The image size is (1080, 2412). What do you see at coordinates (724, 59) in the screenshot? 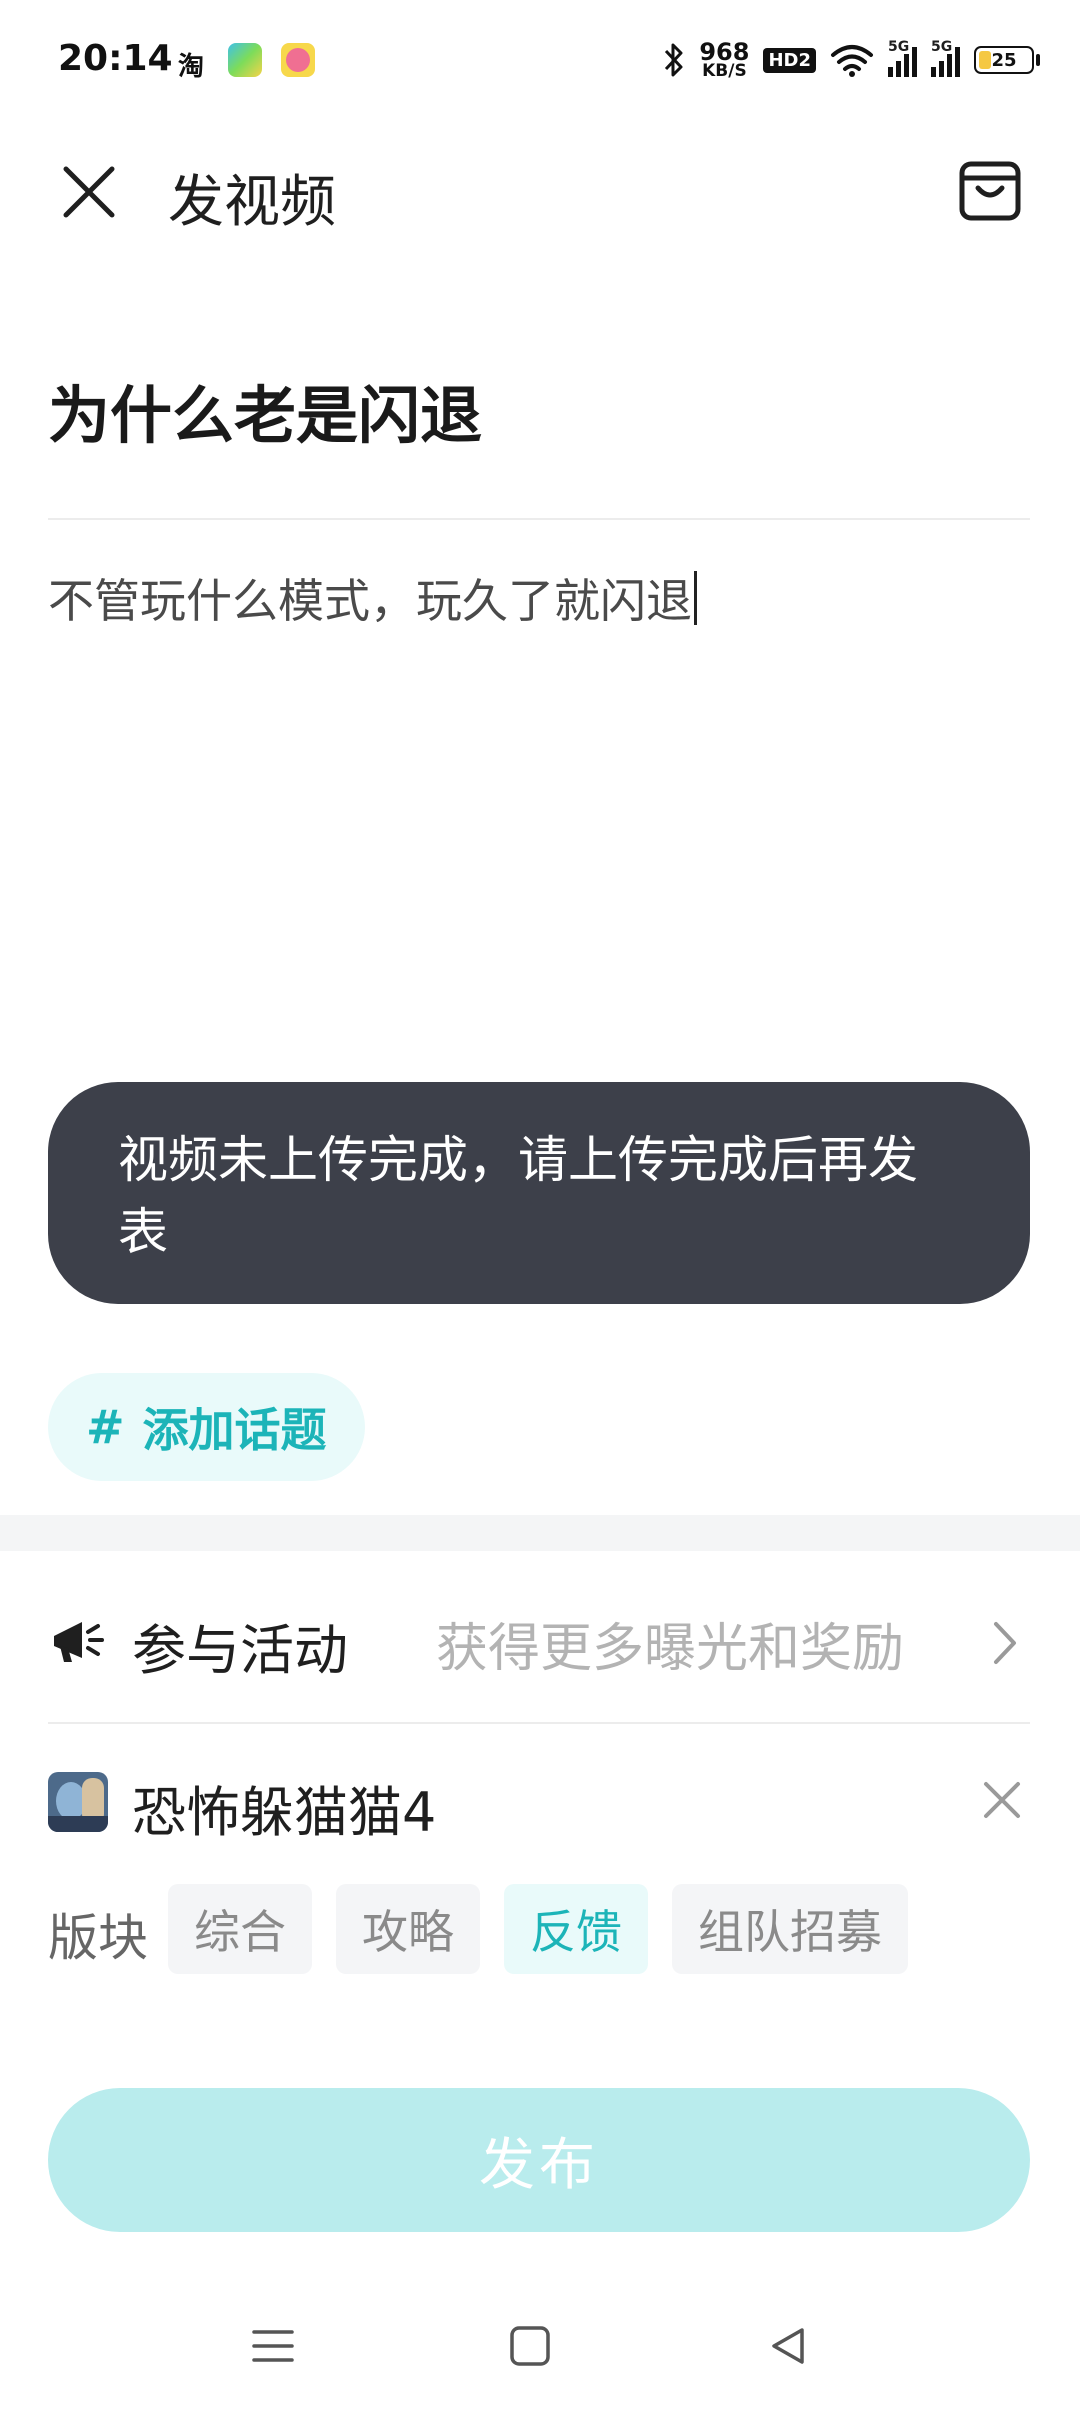
I see `net-speed: 968 KB/S` at bounding box center [724, 59].